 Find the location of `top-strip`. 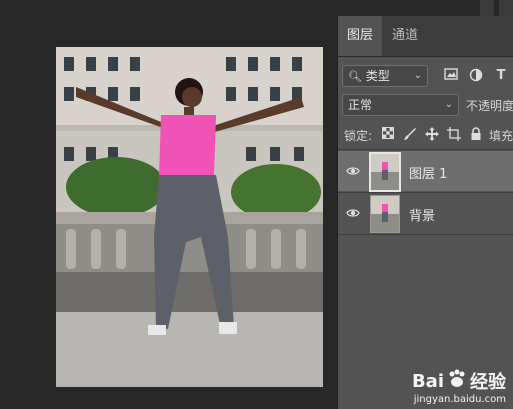

top-strip is located at coordinates (425, 8).